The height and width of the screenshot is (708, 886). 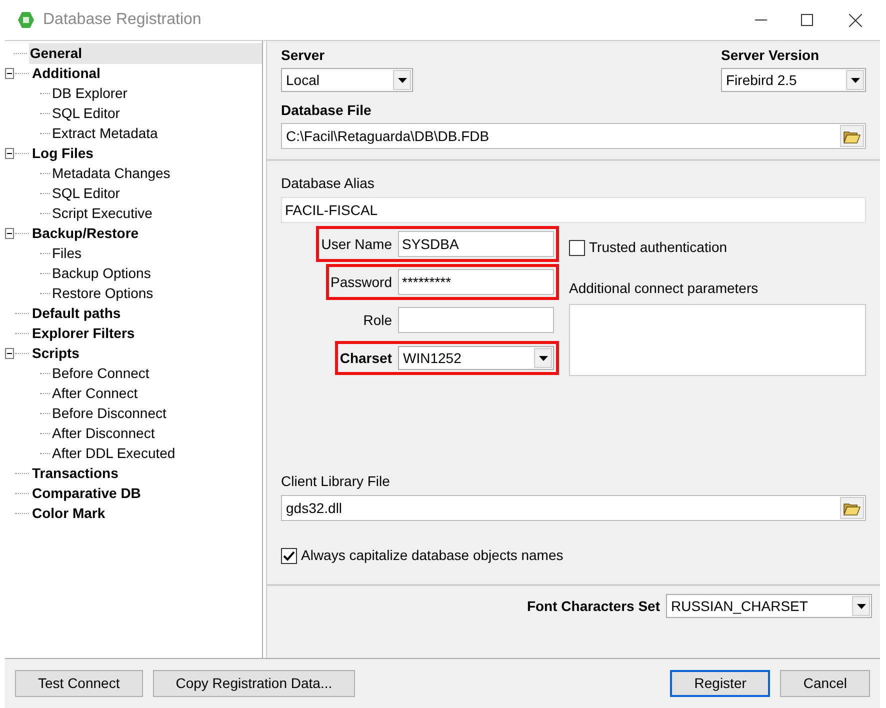 I want to click on tree-item: Backup/Restore, so click(x=85, y=233).